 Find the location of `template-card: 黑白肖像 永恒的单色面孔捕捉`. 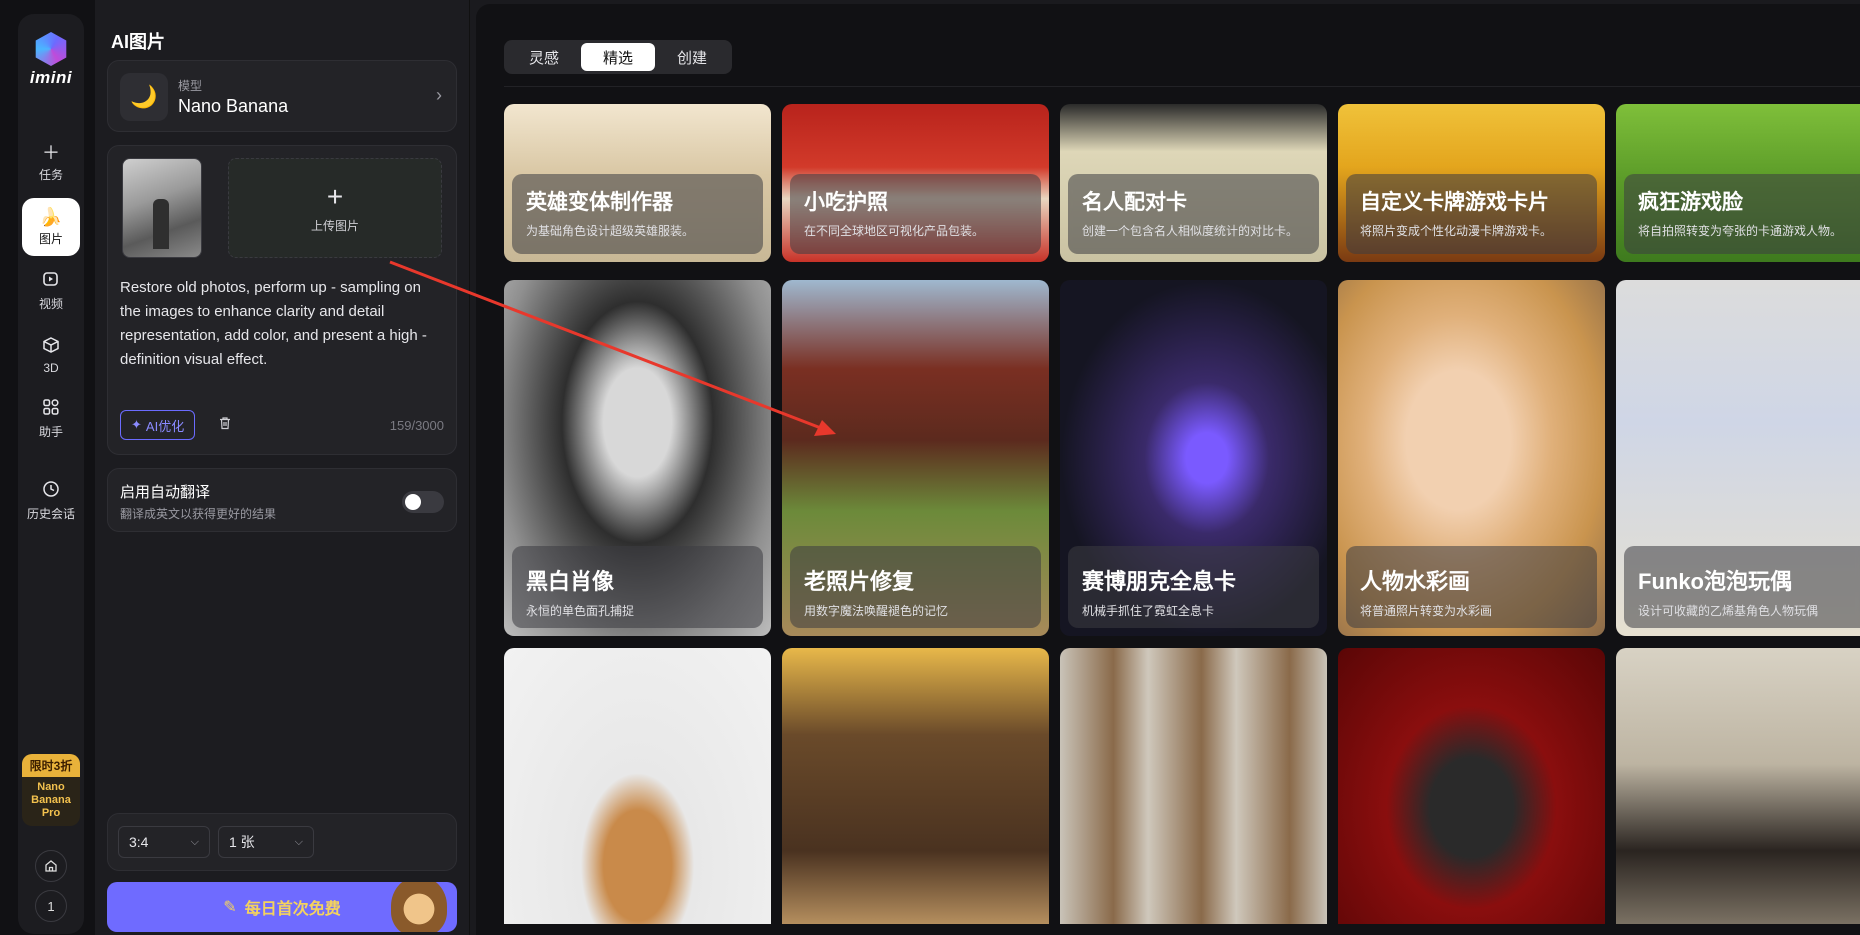

template-card: 黑白肖像 永恒的单色面孔捕捉 is located at coordinates (637, 458).